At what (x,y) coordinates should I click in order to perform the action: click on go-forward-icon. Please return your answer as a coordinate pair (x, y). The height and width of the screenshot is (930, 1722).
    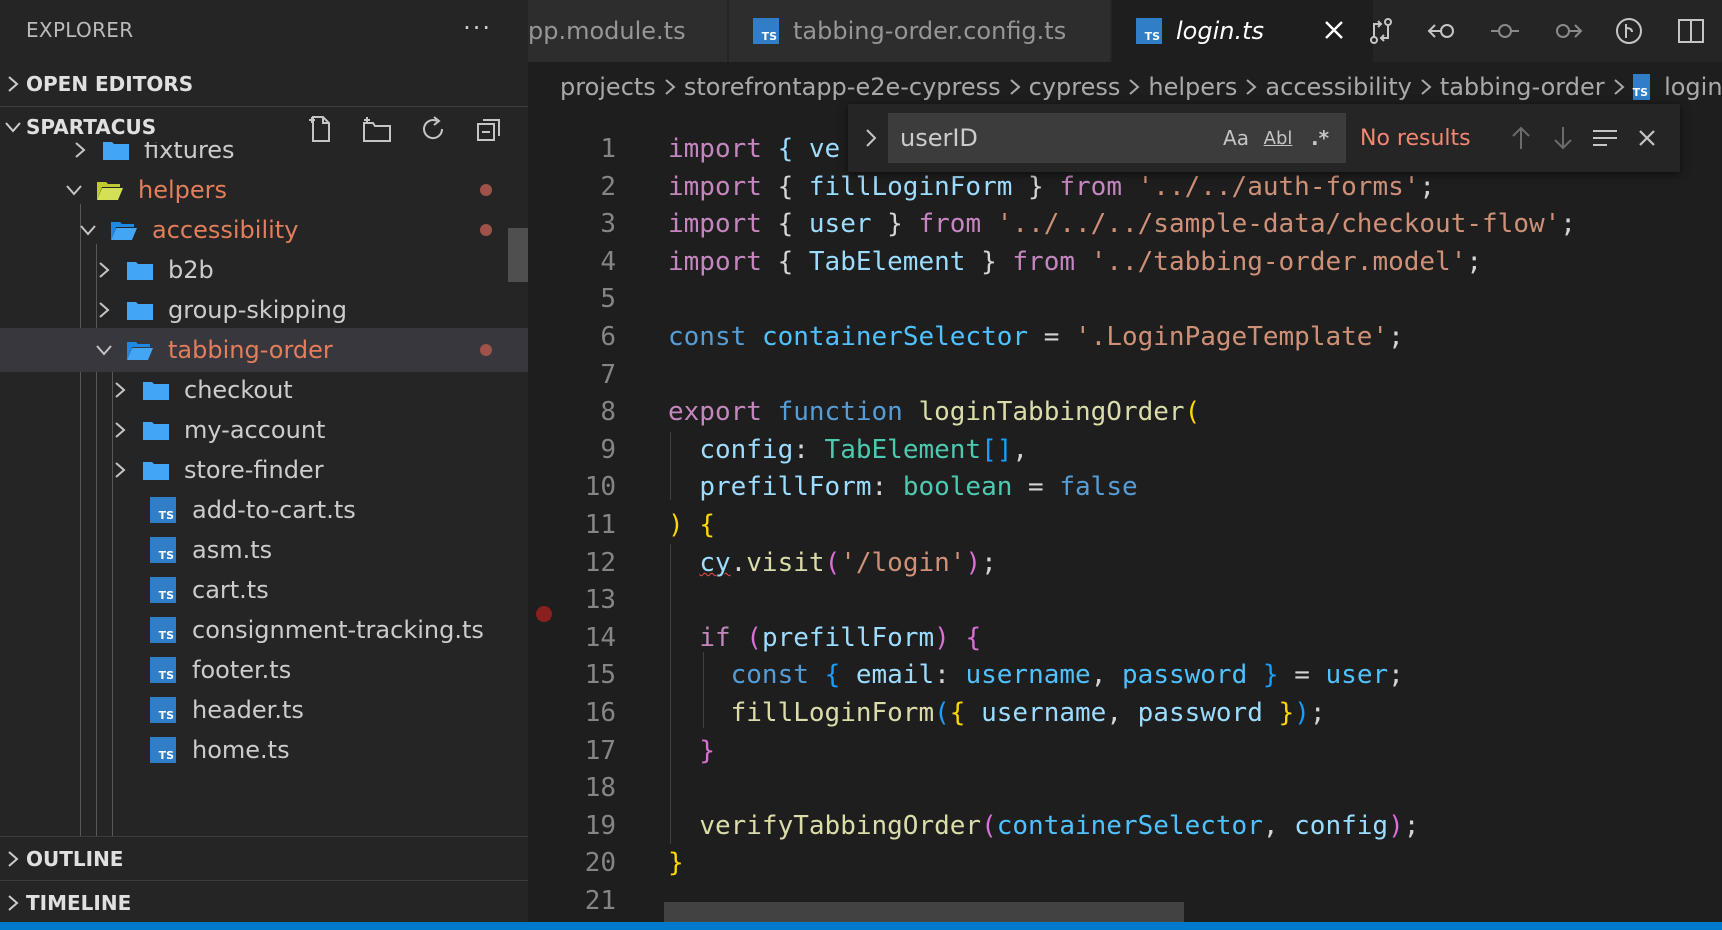
    Looking at the image, I should click on (1567, 31).